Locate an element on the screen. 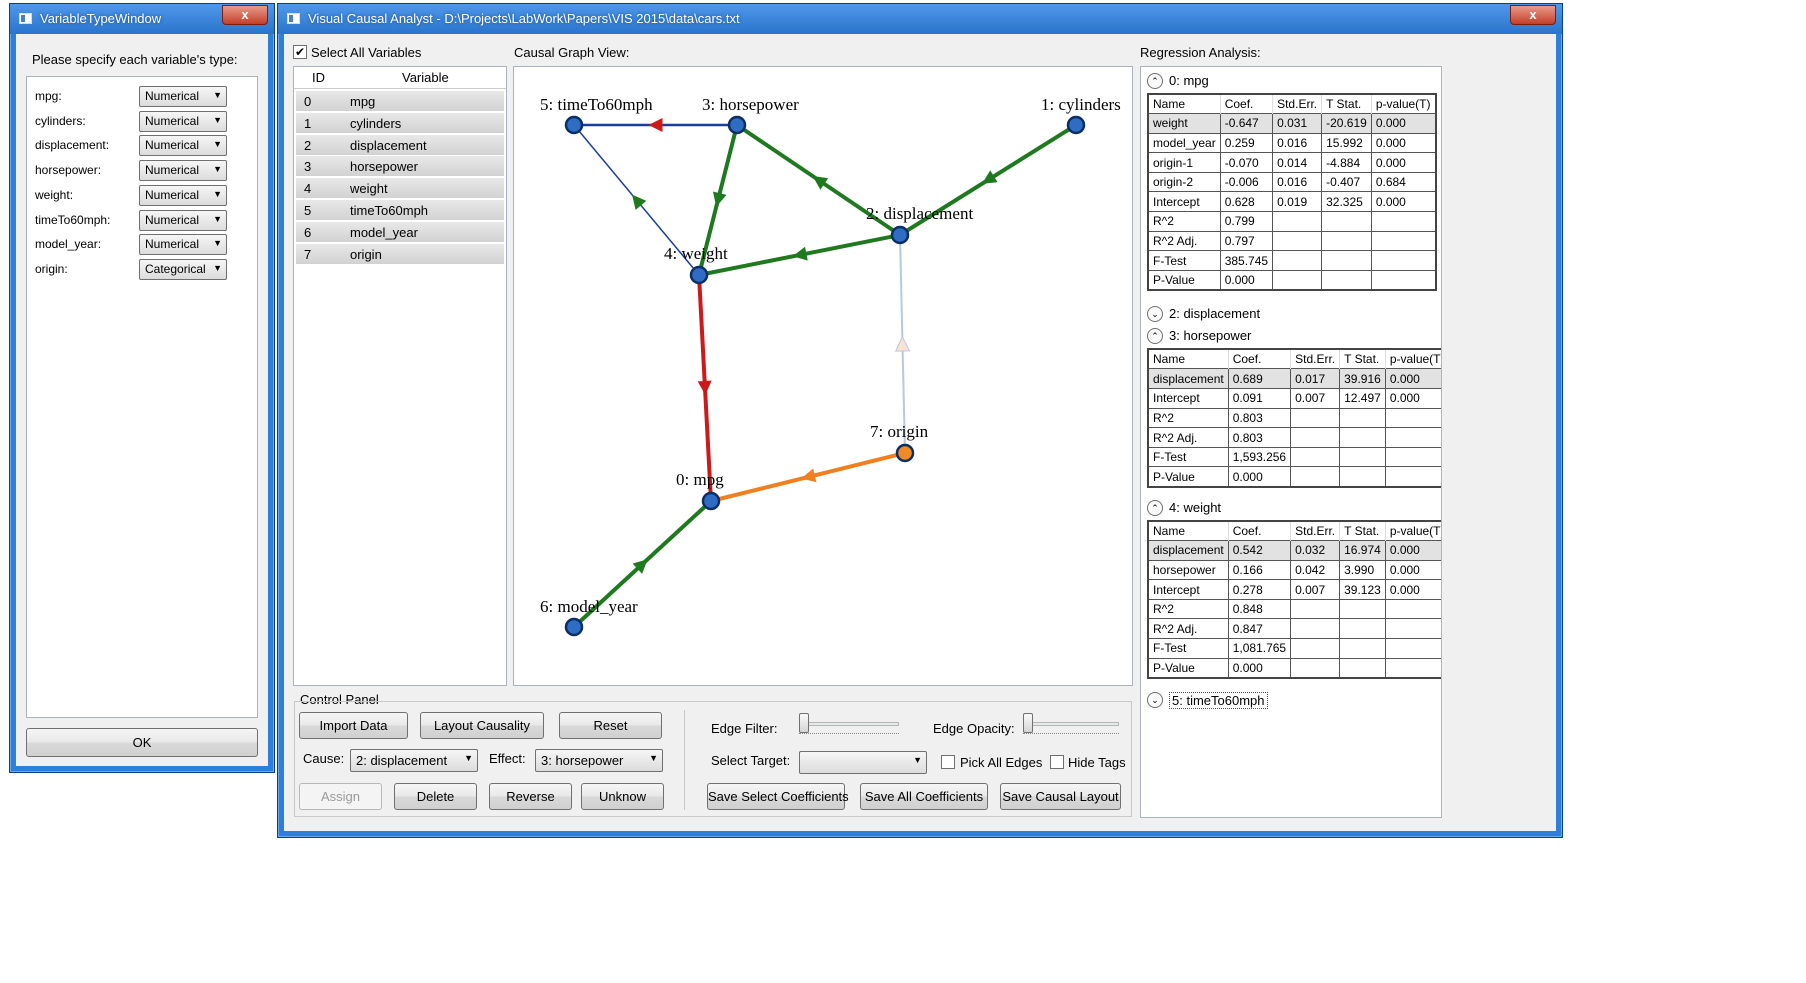  regression-row: R^2 0.803 is located at coordinates (1294, 418).